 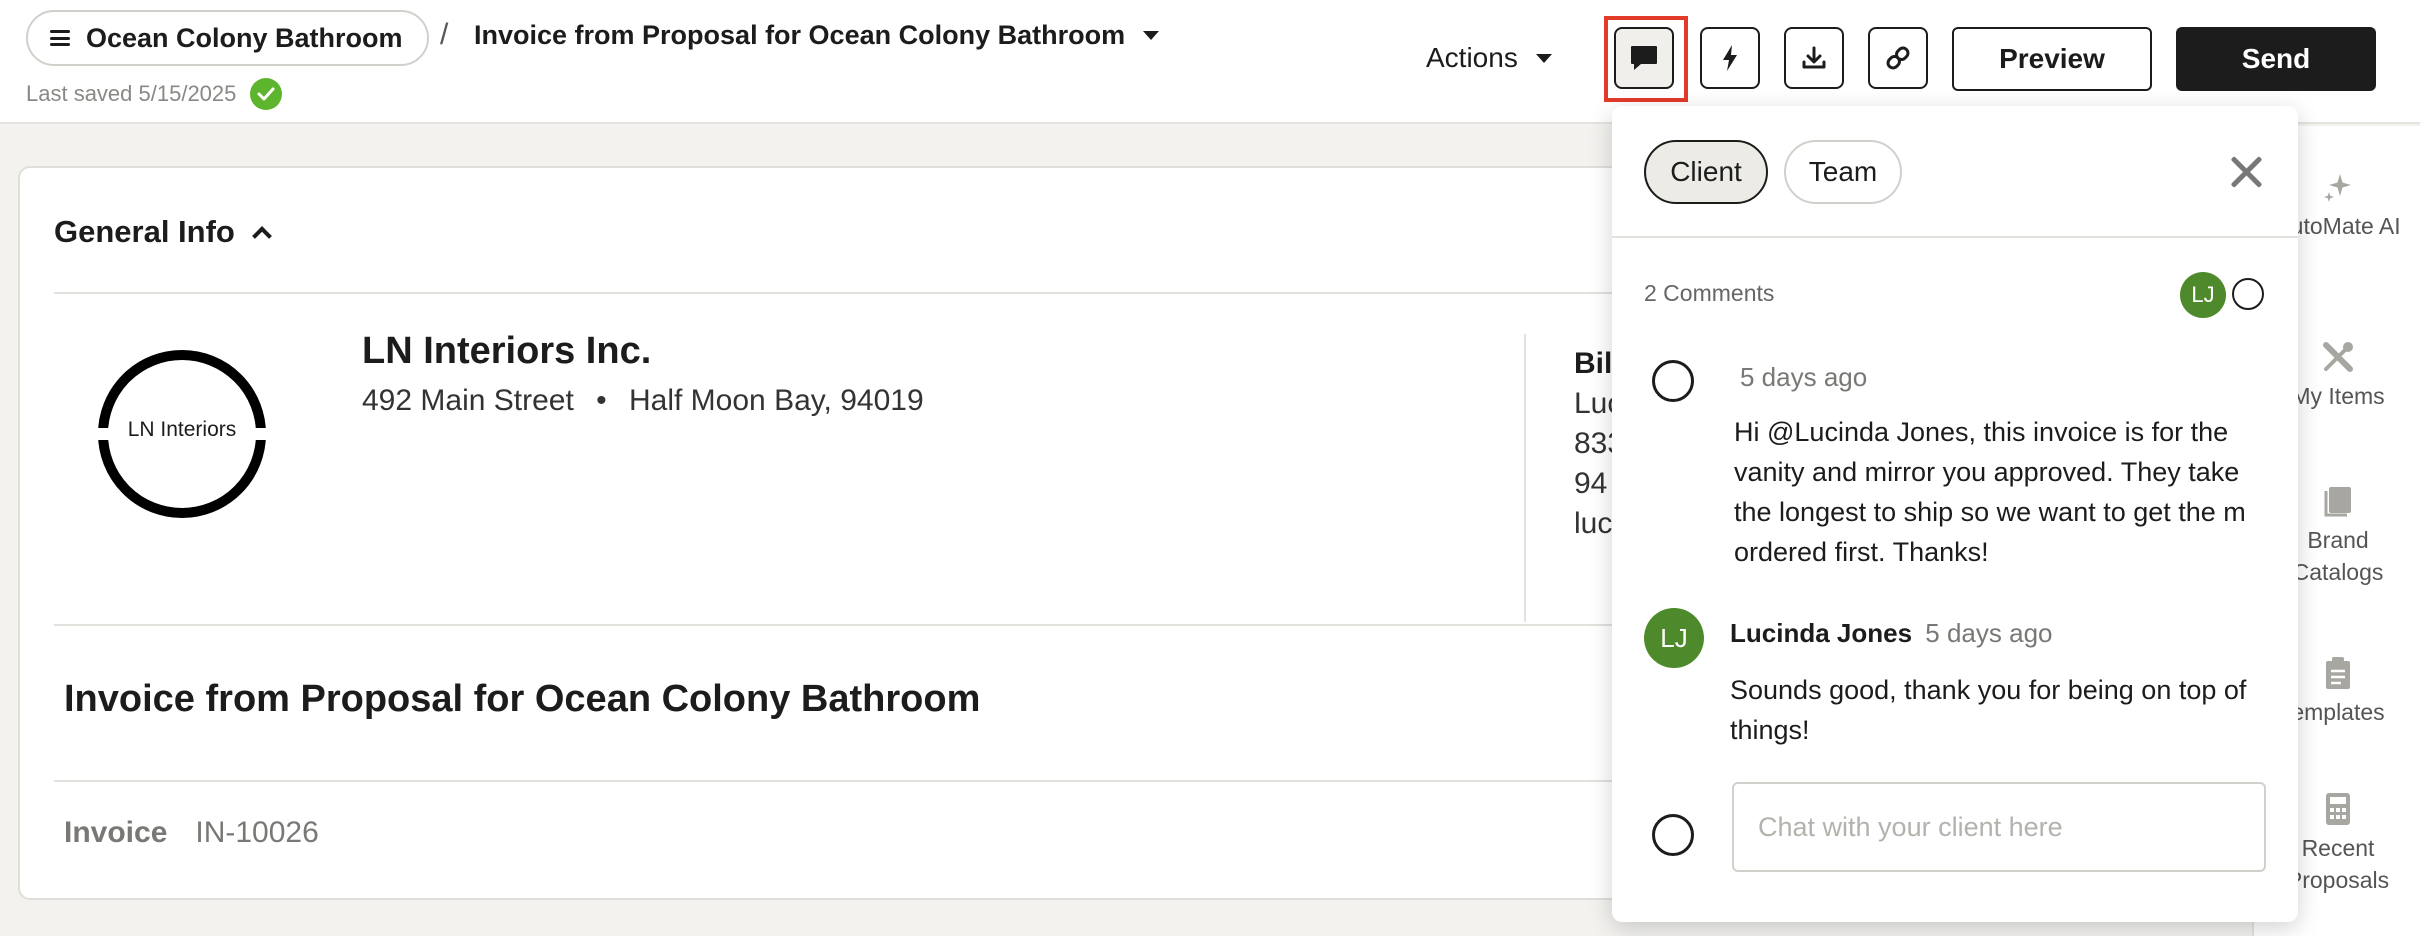 I want to click on comment-author-logo-avatar, so click(x=1673, y=381).